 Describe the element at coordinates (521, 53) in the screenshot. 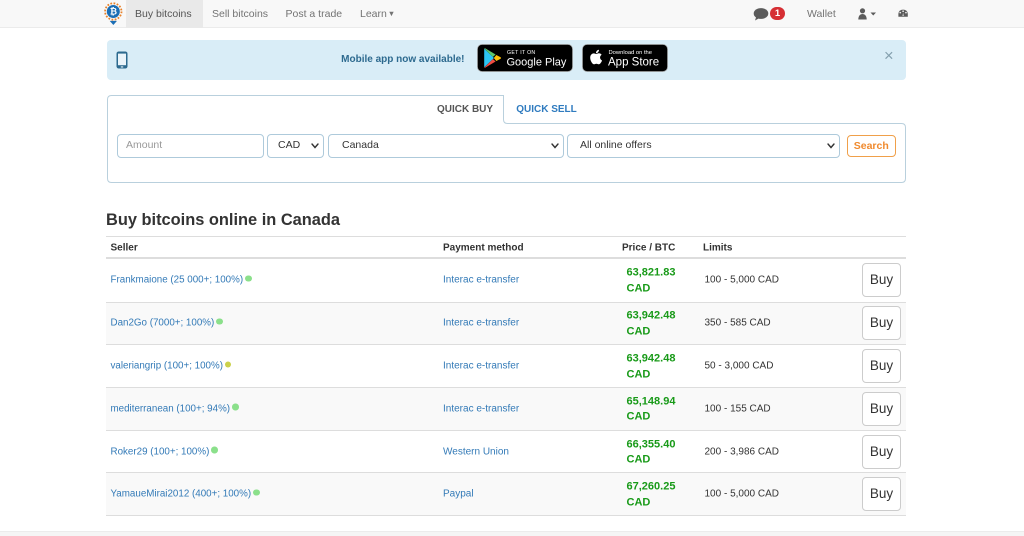

I see `svg-text: GET IT ON` at that location.